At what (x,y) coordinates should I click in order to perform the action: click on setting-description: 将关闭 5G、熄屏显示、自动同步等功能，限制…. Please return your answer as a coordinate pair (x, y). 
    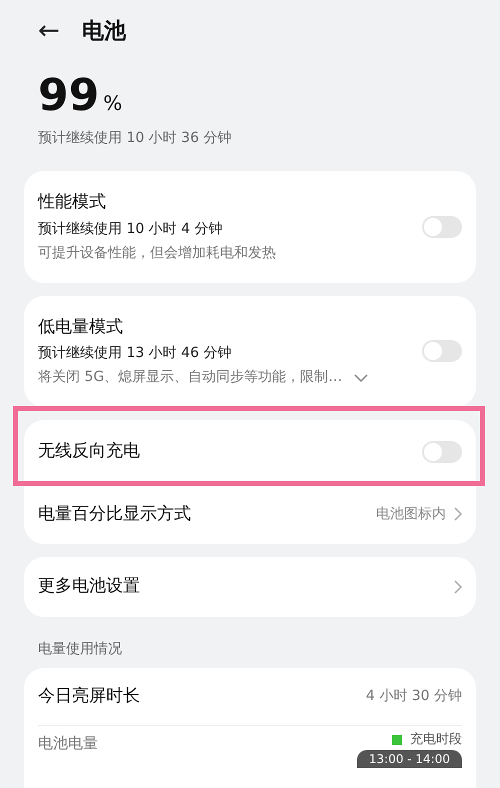
    Looking at the image, I should click on (190, 377).